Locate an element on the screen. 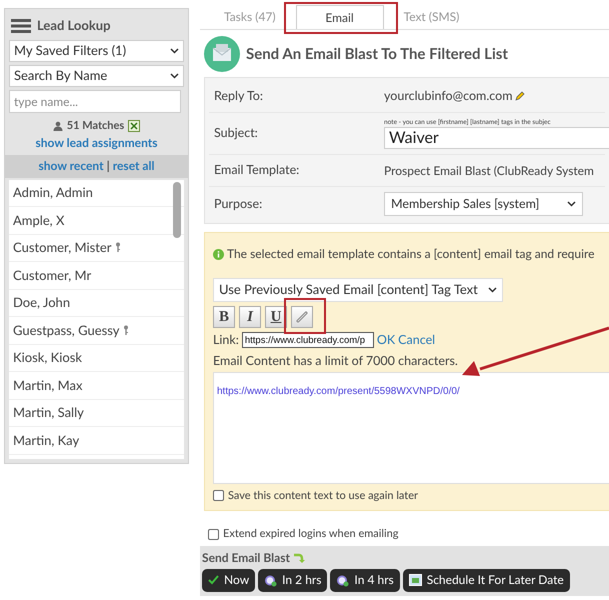 The image size is (609, 600). pencil-icon is located at coordinates (519, 96).